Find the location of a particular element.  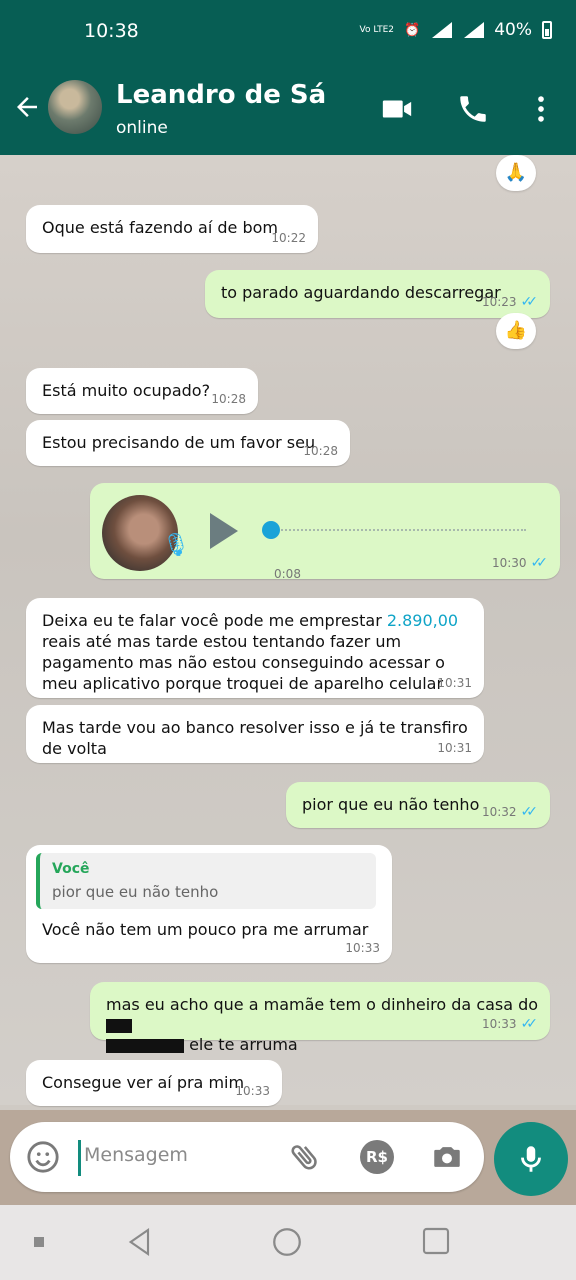

app-bar: 10:38 Vo LTE2 ⏰ 40% Leandro de Sá online is located at coordinates (288, 77).